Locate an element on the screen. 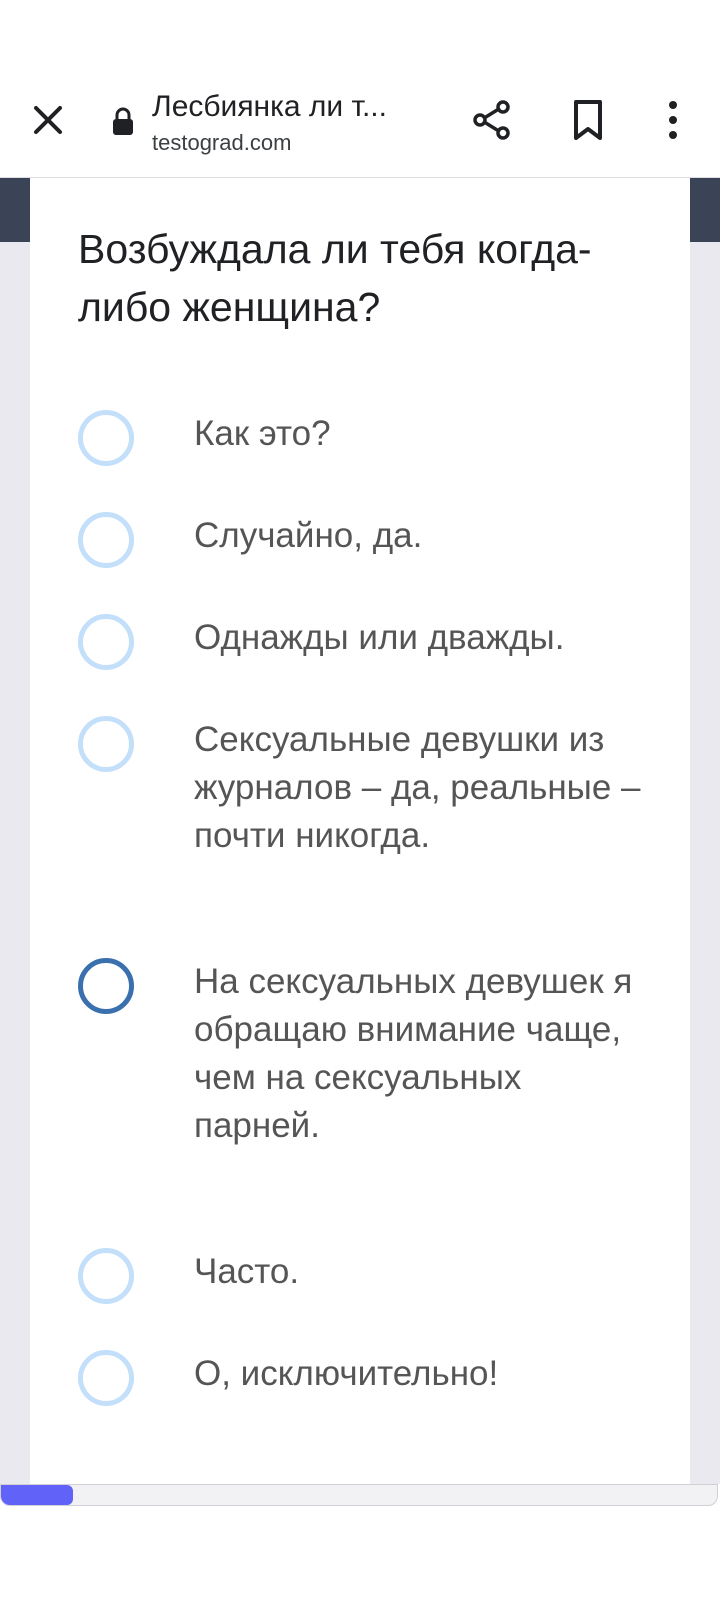 Image resolution: width=720 pixels, height=1600 pixels. close-icon is located at coordinates (48, 120).